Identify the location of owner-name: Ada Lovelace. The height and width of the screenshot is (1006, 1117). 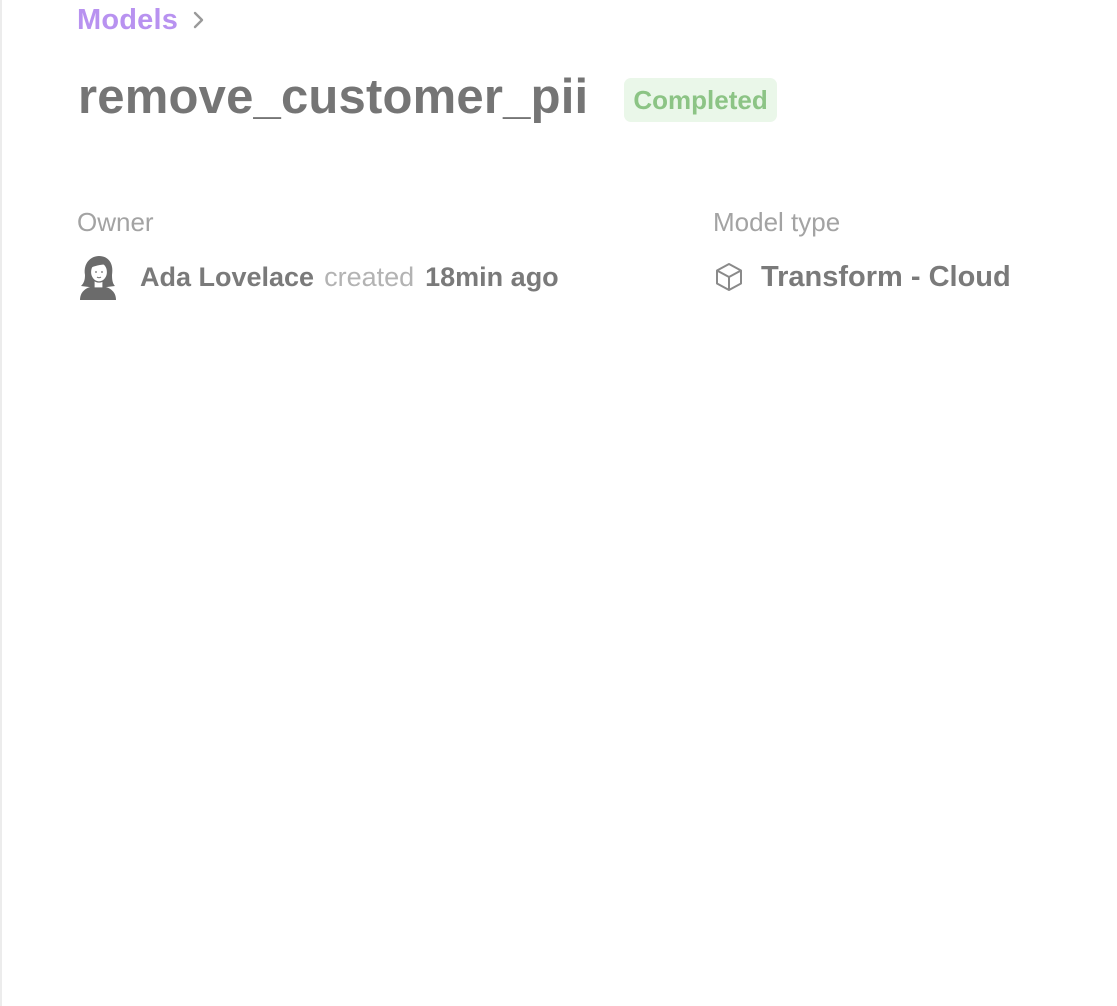
(227, 277).